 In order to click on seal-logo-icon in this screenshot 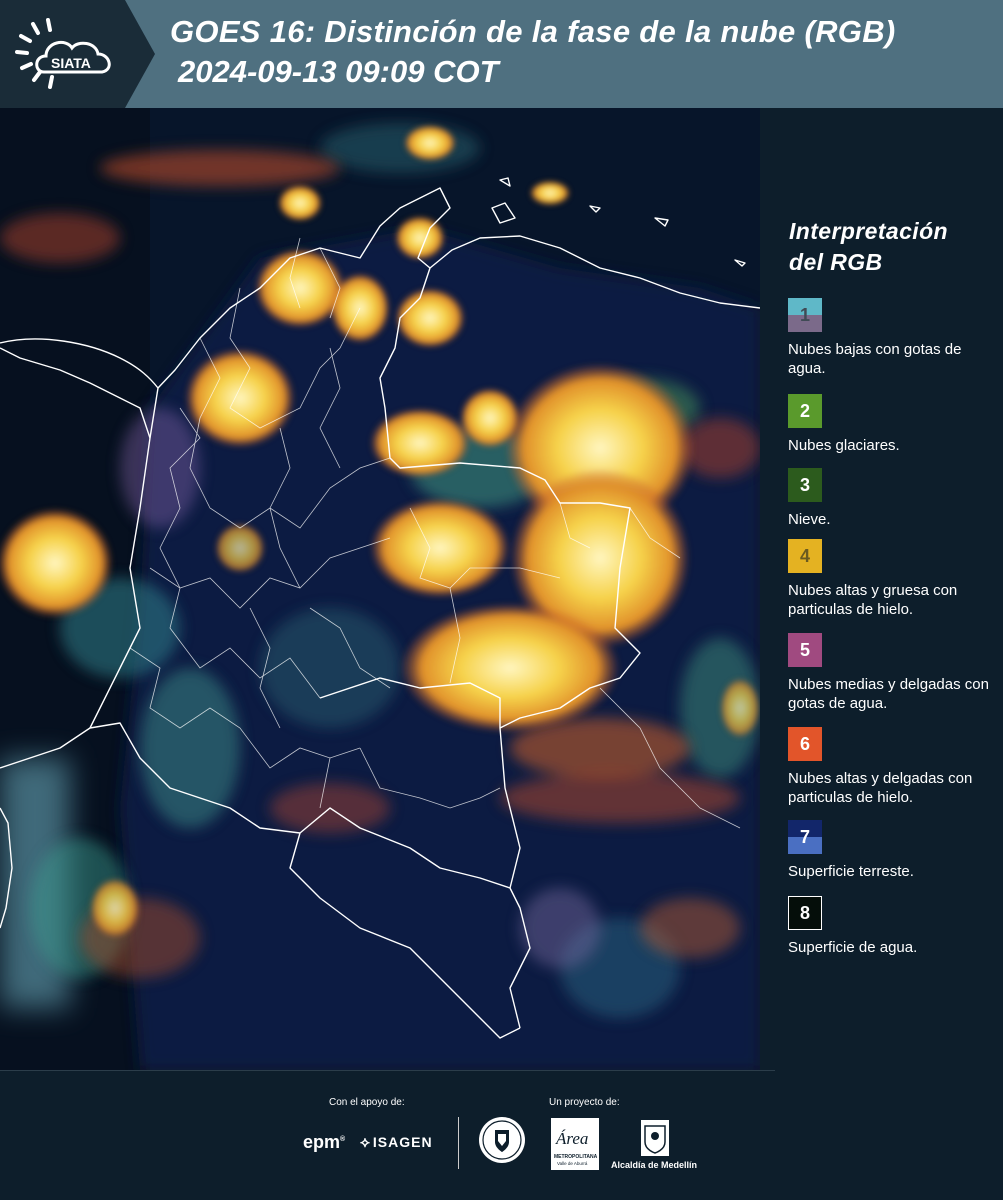, I will do `click(502, 1140)`.